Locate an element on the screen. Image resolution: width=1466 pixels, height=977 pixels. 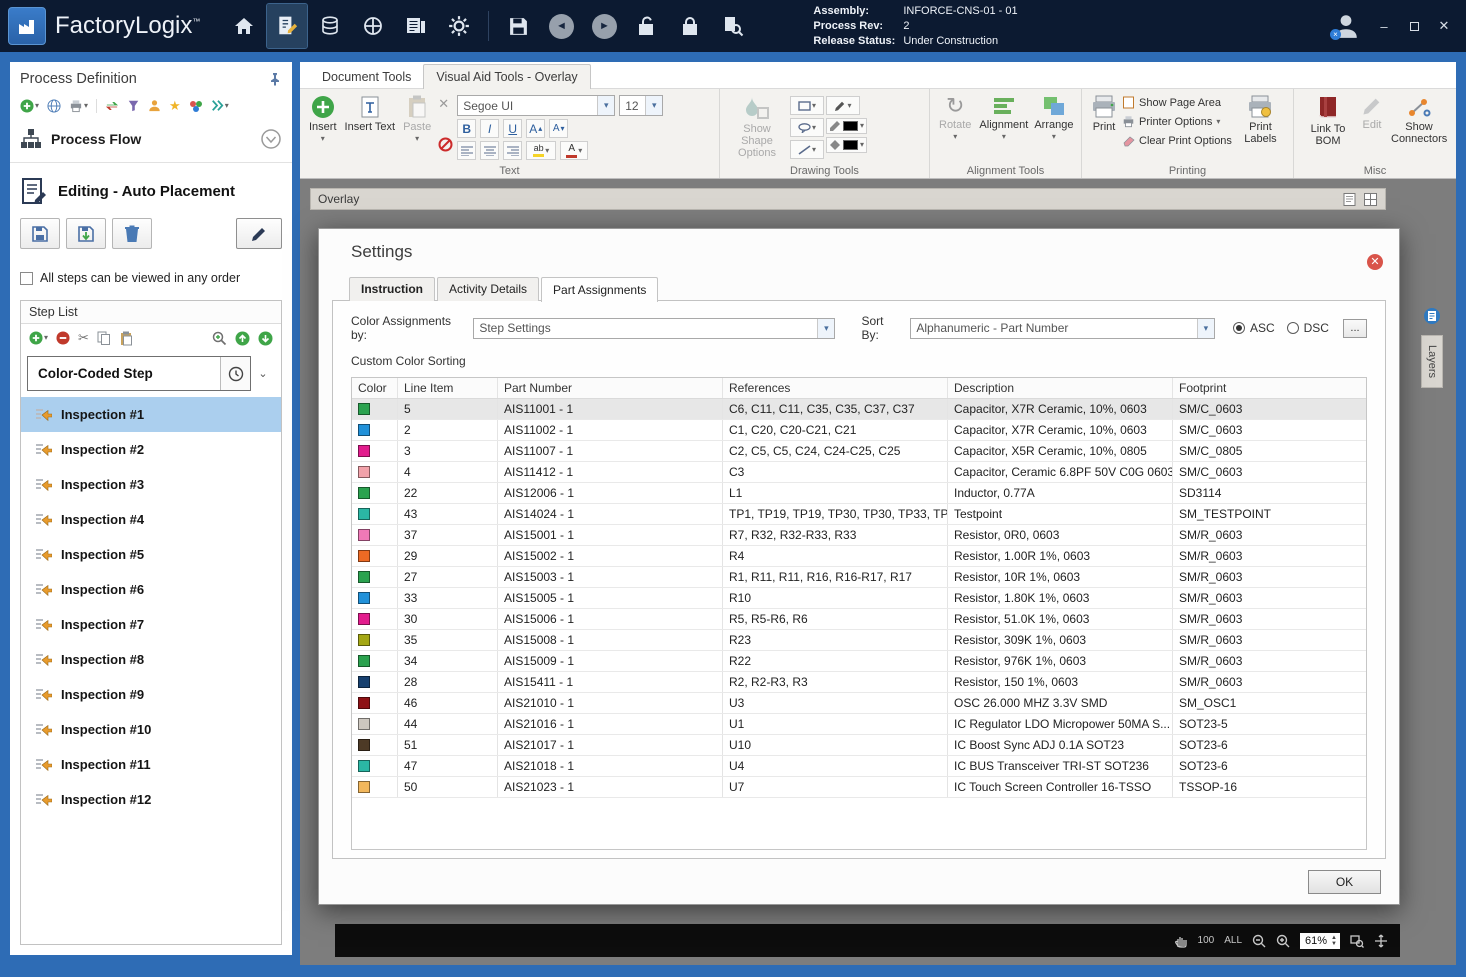
step-type-selector: Color-Coded Step ⌄ is located at coordinates (151, 373).